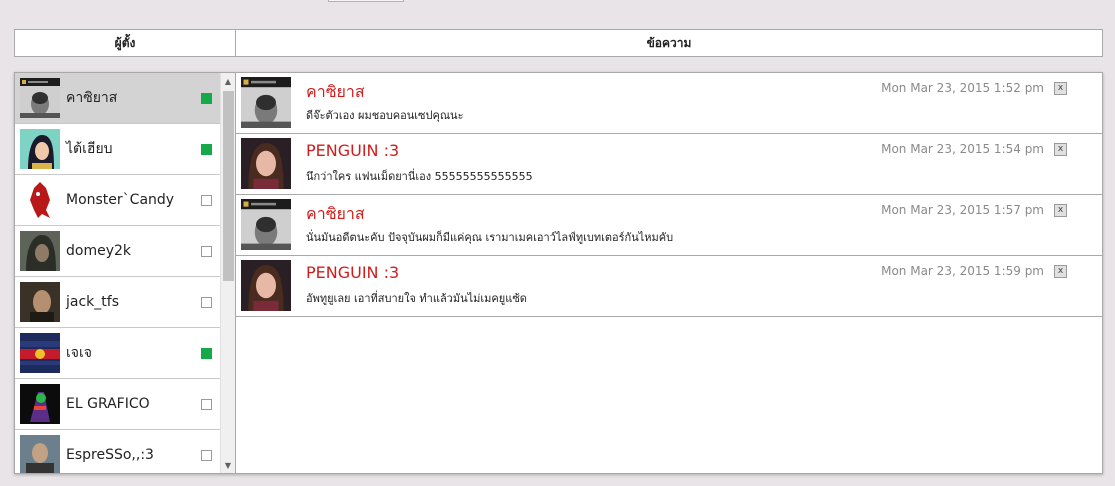 The image size is (1115, 486). I want to click on user-list-item: Monster`Candy, so click(117, 200).